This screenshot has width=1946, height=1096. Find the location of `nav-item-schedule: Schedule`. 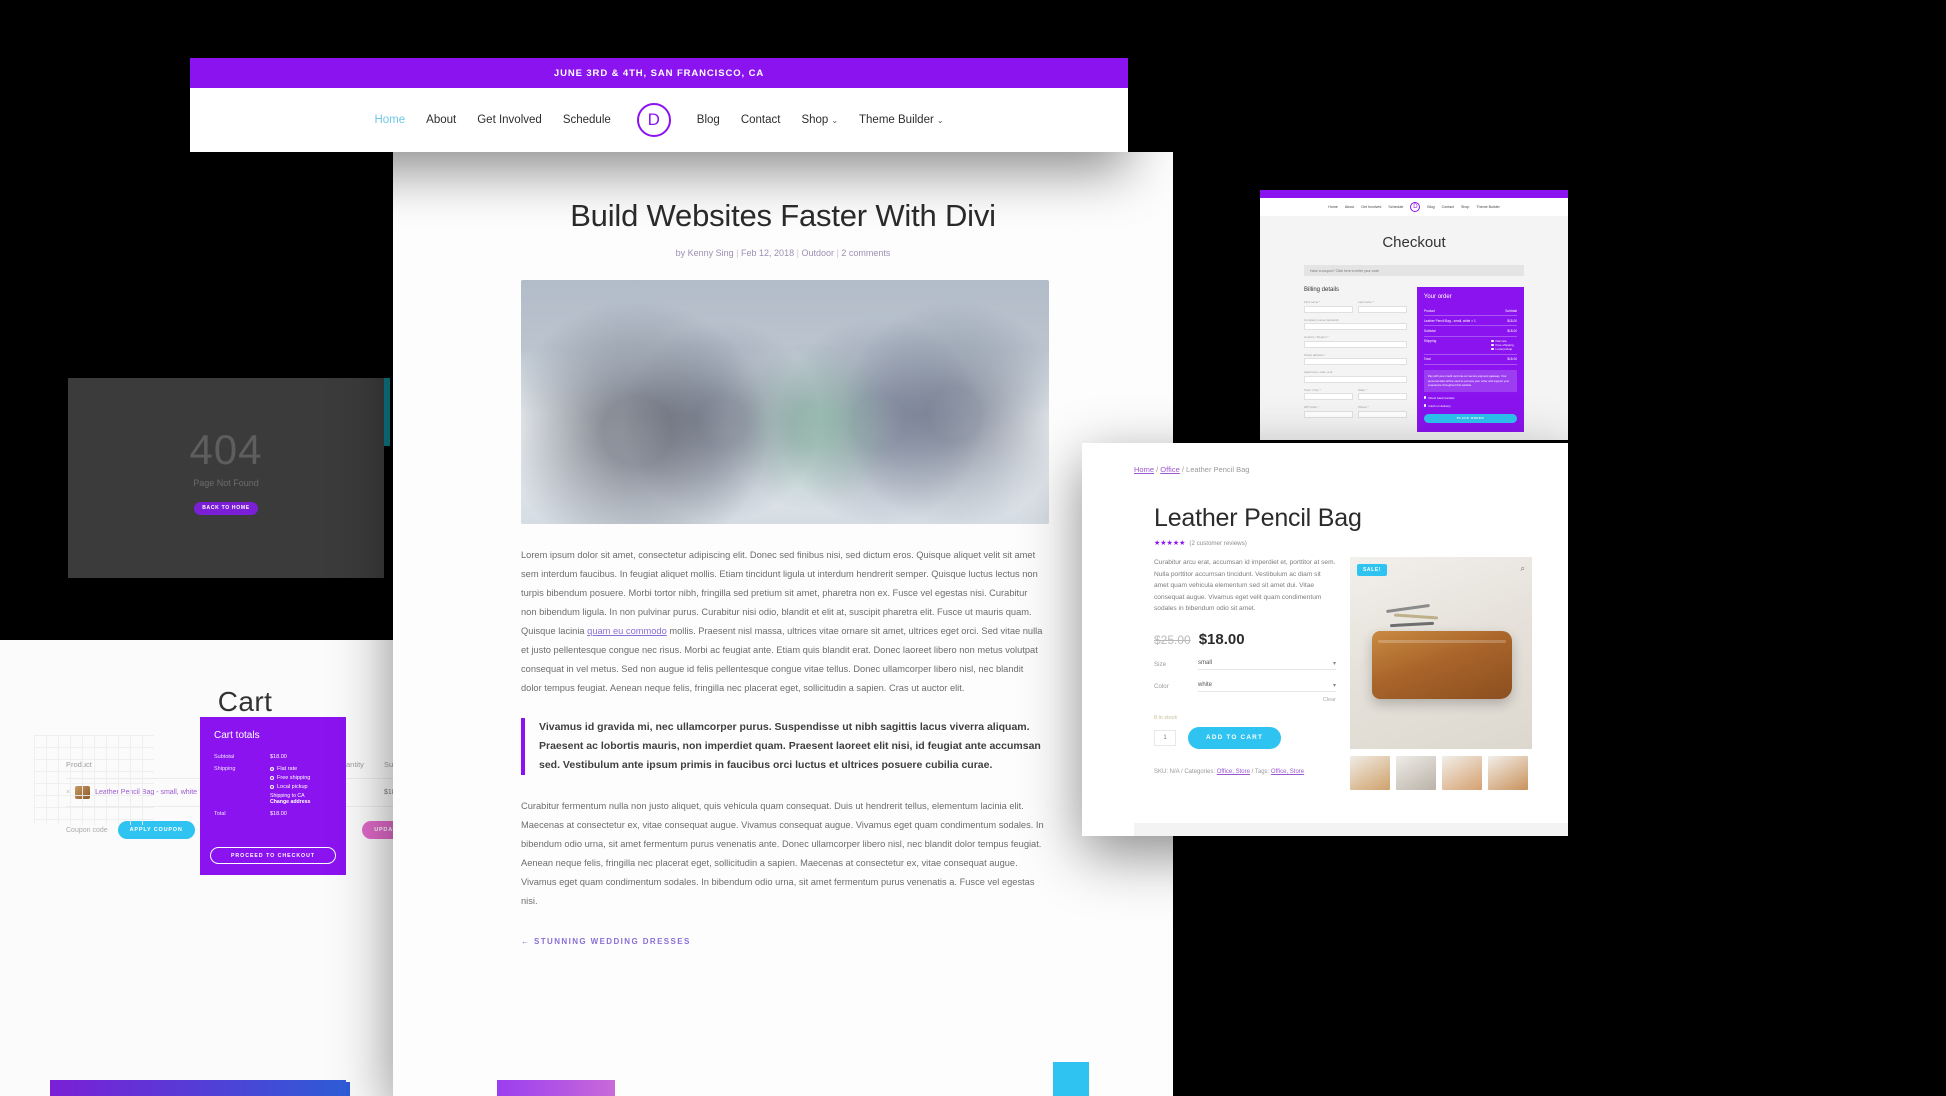

nav-item-schedule: Schedule is located at coordinates (587, 120).